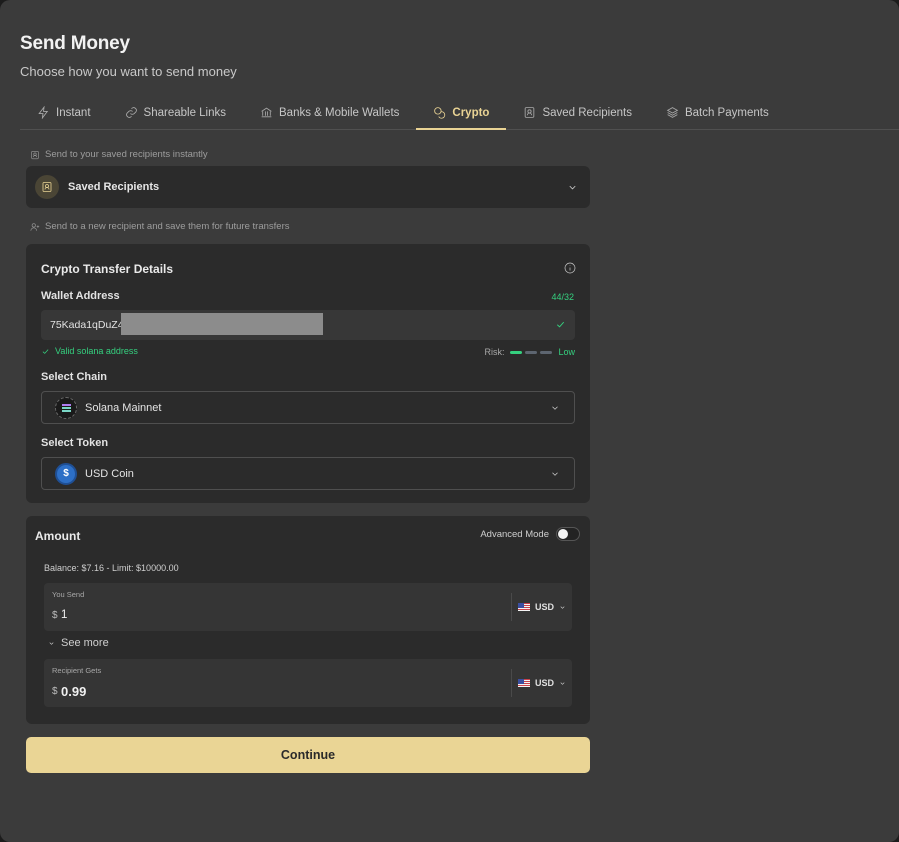 The height and width of the screenshot is (842, 899). Describe the element at coordinates (281, 691) in the screenshot. I see `receive-amount-input` at that location.